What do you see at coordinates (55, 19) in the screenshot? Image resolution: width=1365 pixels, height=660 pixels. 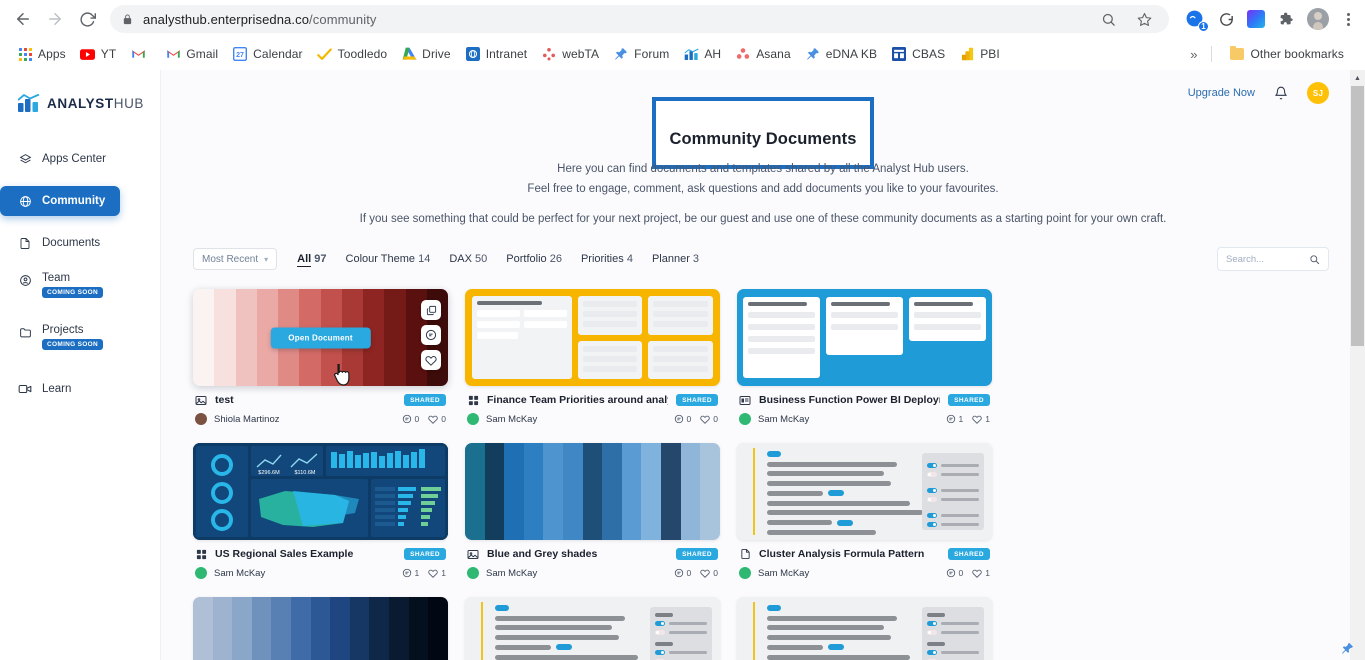 I see `forward-arrow-icon` at bounding box center [55, 19].